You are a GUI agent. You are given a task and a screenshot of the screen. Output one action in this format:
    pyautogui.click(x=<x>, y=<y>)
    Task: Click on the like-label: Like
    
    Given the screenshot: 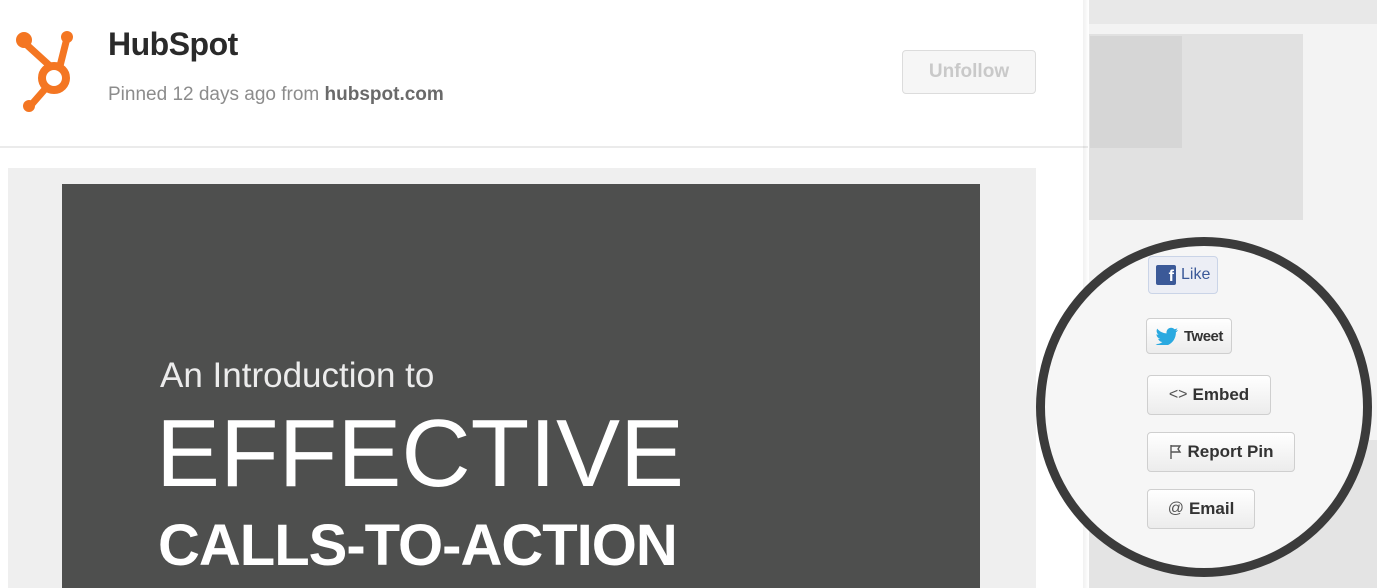 What is the action you would take?
    pyautogui.click(x=1196, y=274)
    